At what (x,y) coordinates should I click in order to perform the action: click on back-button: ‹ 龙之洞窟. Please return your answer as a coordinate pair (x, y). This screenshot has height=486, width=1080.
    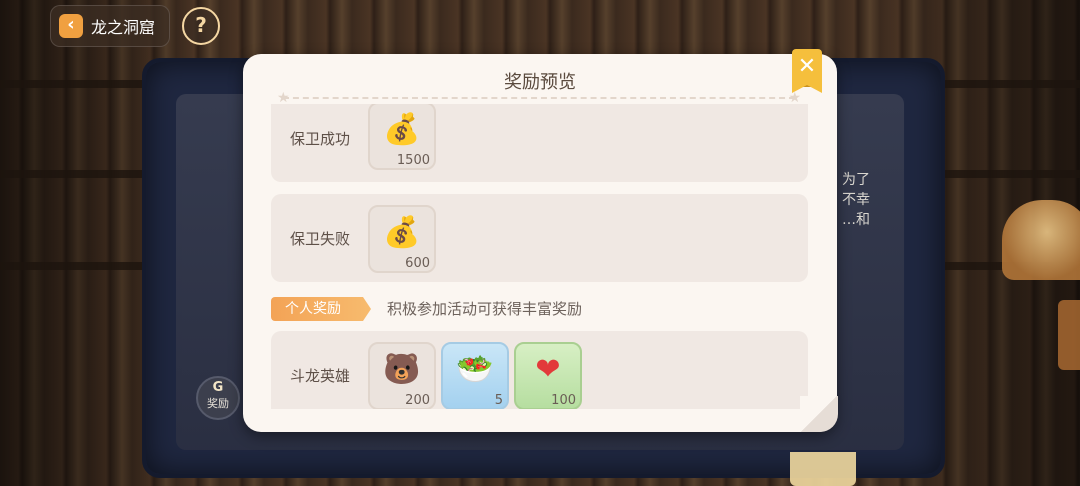
    Looking at the image, I should click on (110, 26).